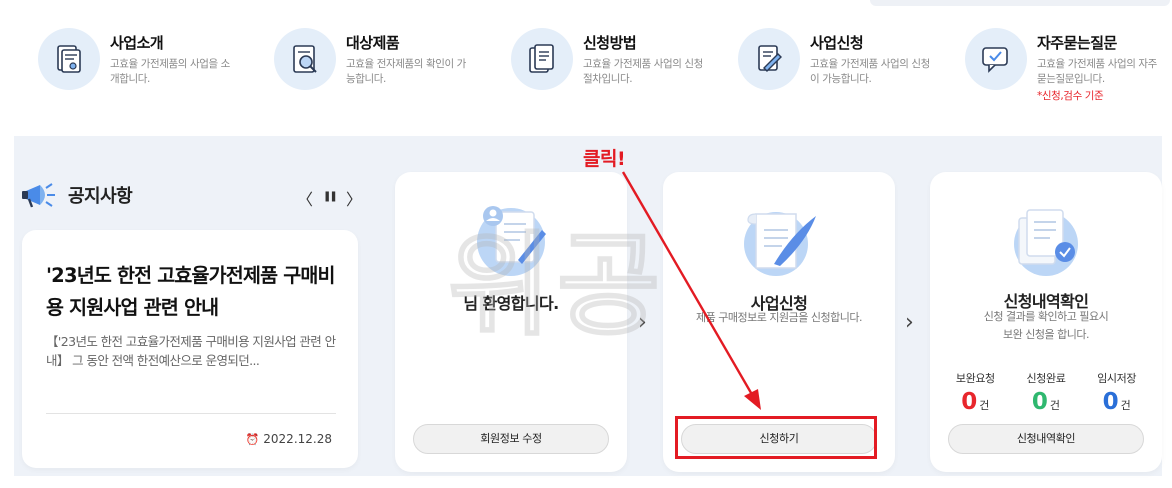  What do you see at coordinates (170, 71) in the screenshot?
I see `nav-desc: 고효율 가전제품의 사업을 소개합니다.` at bounding box center [170, 71].